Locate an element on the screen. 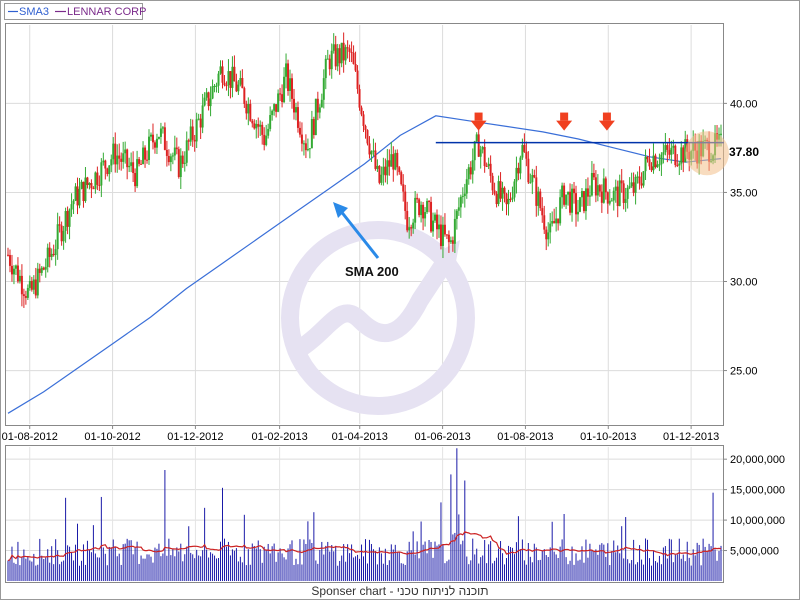 The width and height of the screenshot is (800, 605). highlight-circle is located at coordinates (707, 153).